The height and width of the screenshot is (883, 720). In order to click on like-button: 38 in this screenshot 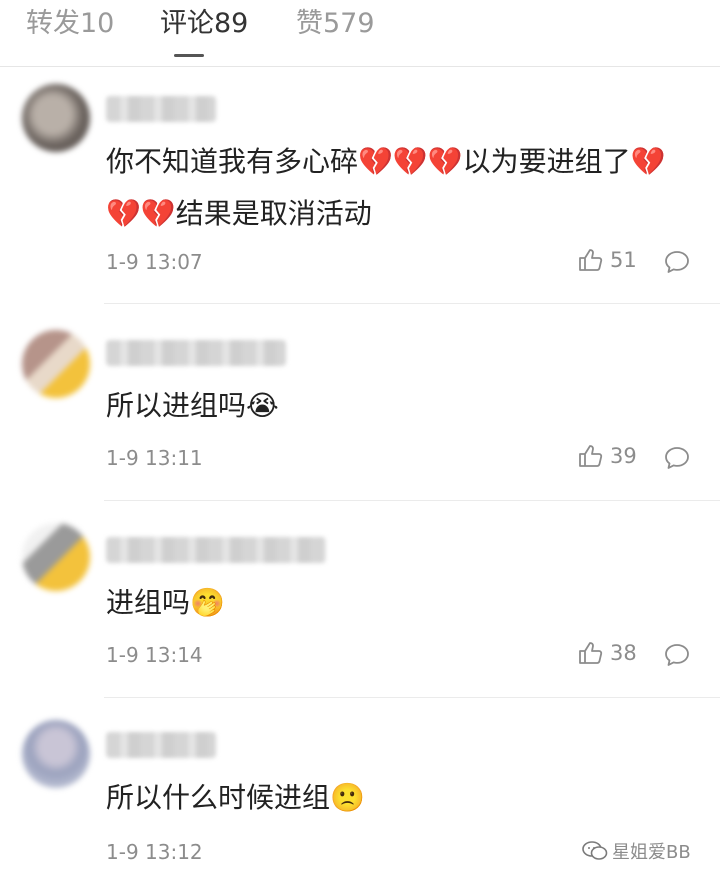, I will do `click(607, 653)`.